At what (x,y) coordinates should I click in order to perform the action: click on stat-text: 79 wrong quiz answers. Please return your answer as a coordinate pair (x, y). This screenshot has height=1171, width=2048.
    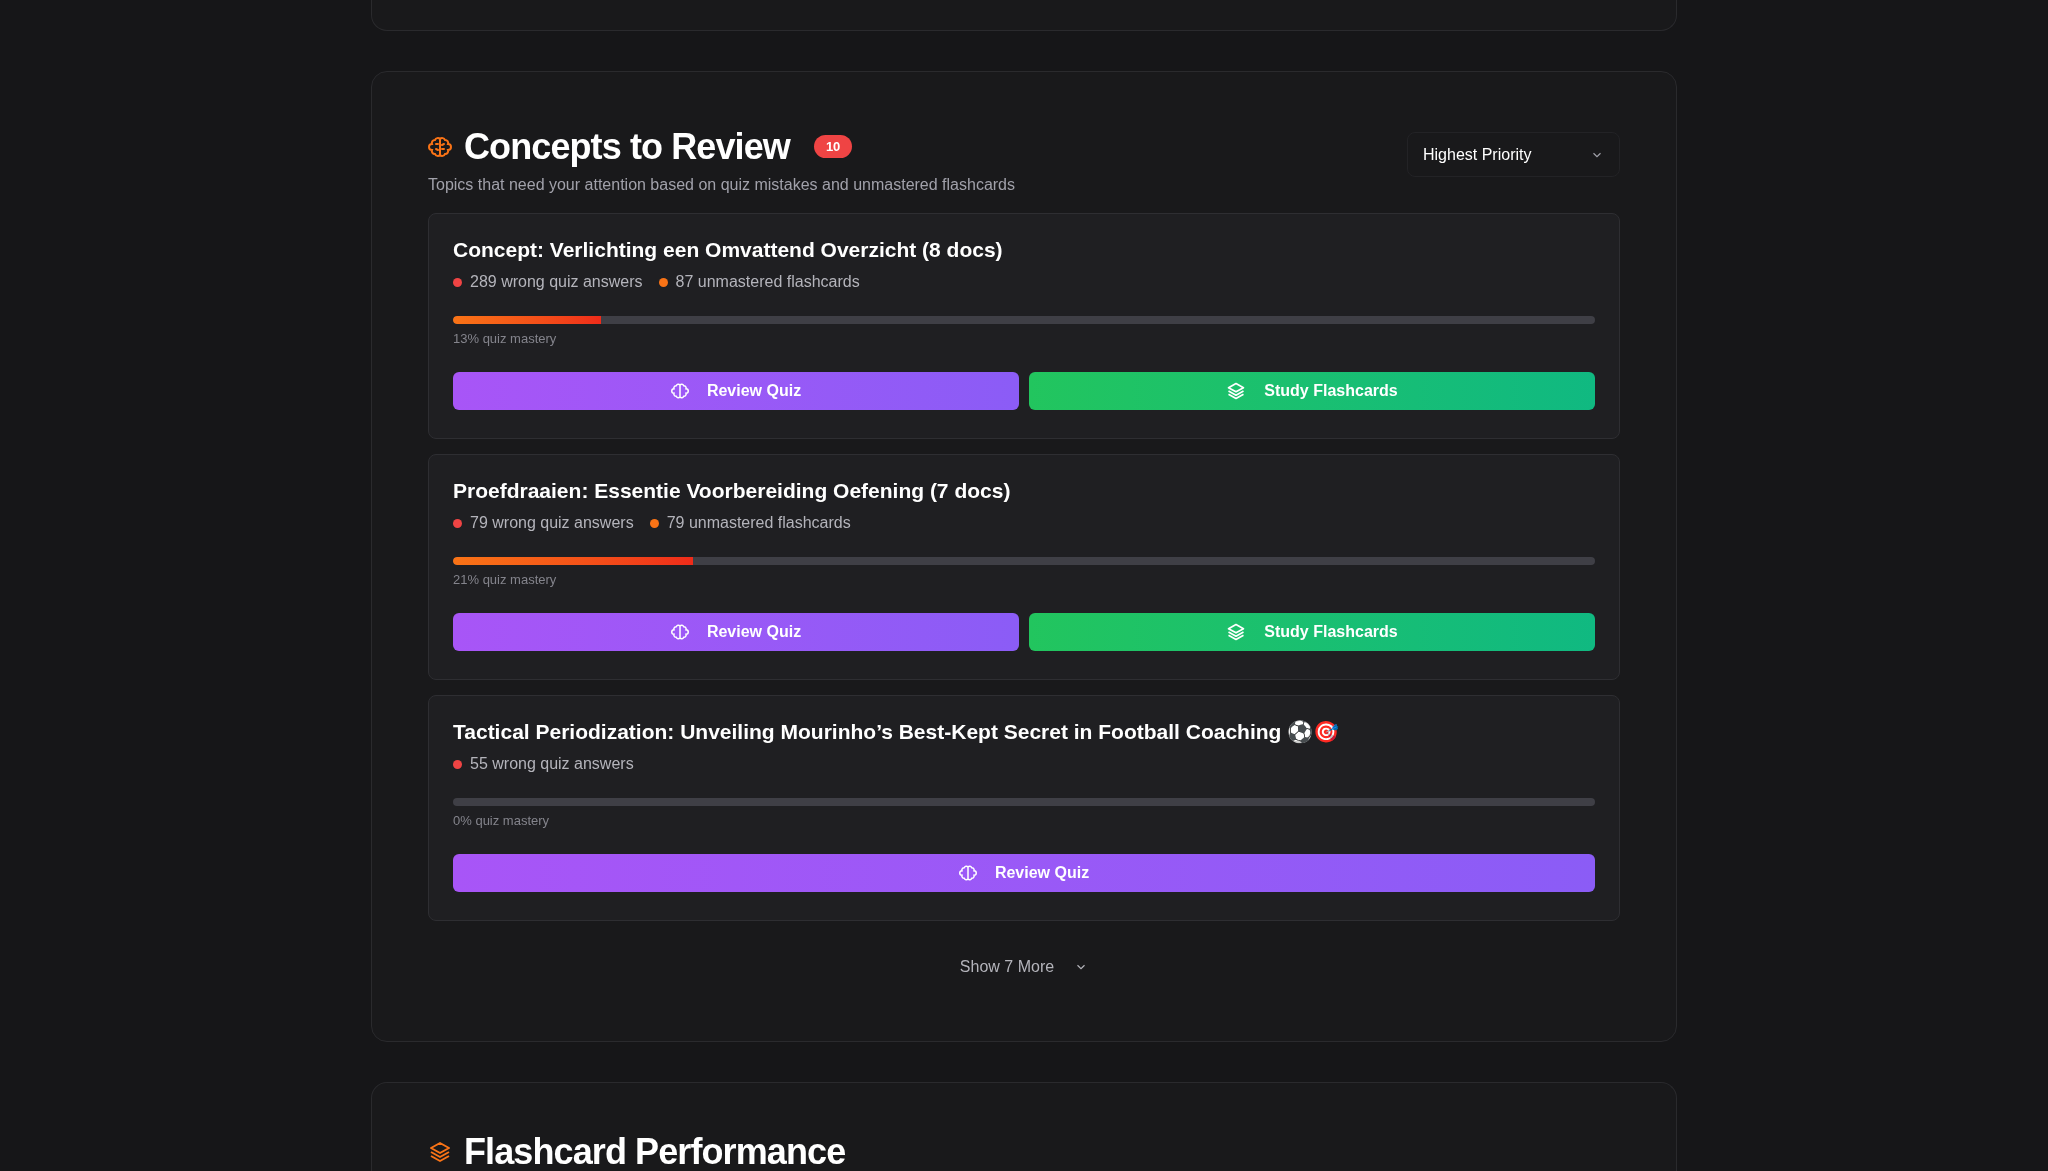
    Looking at the image, I should click on (552, 523).